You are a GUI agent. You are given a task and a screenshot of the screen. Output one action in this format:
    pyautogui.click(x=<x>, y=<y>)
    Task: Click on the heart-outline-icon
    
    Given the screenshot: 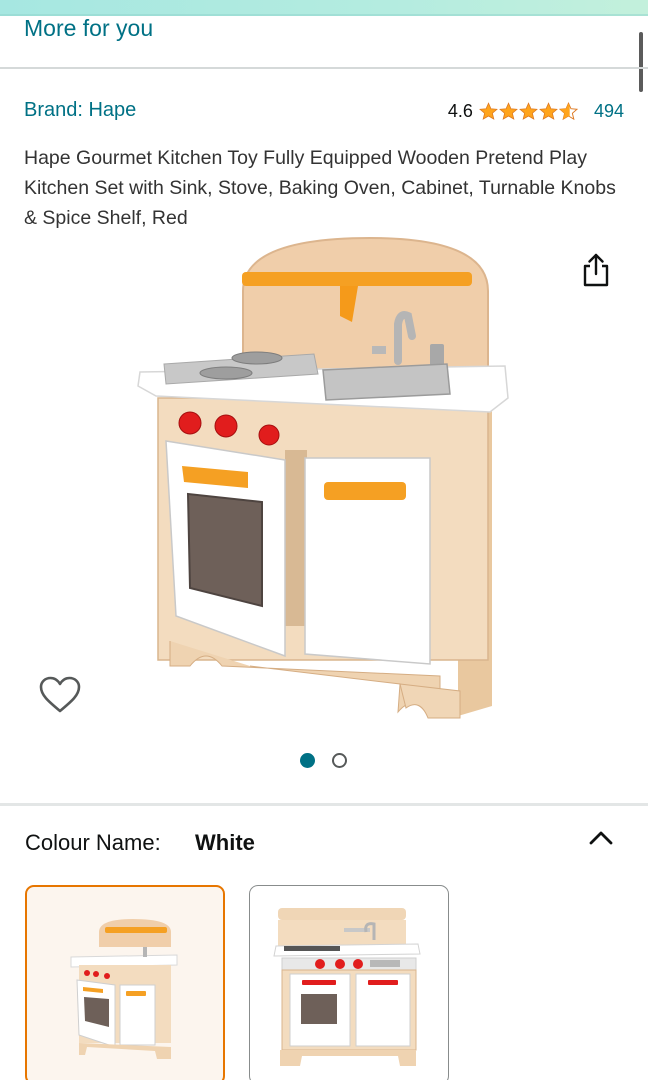 What is the action you would take?
    pyautogui.click(x=60, y=695)
    